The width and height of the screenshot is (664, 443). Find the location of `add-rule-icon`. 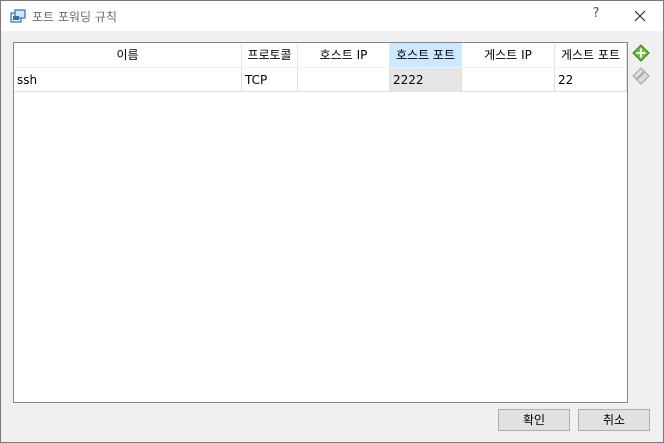

add-rule-icon is located at coordinates (641, 53).